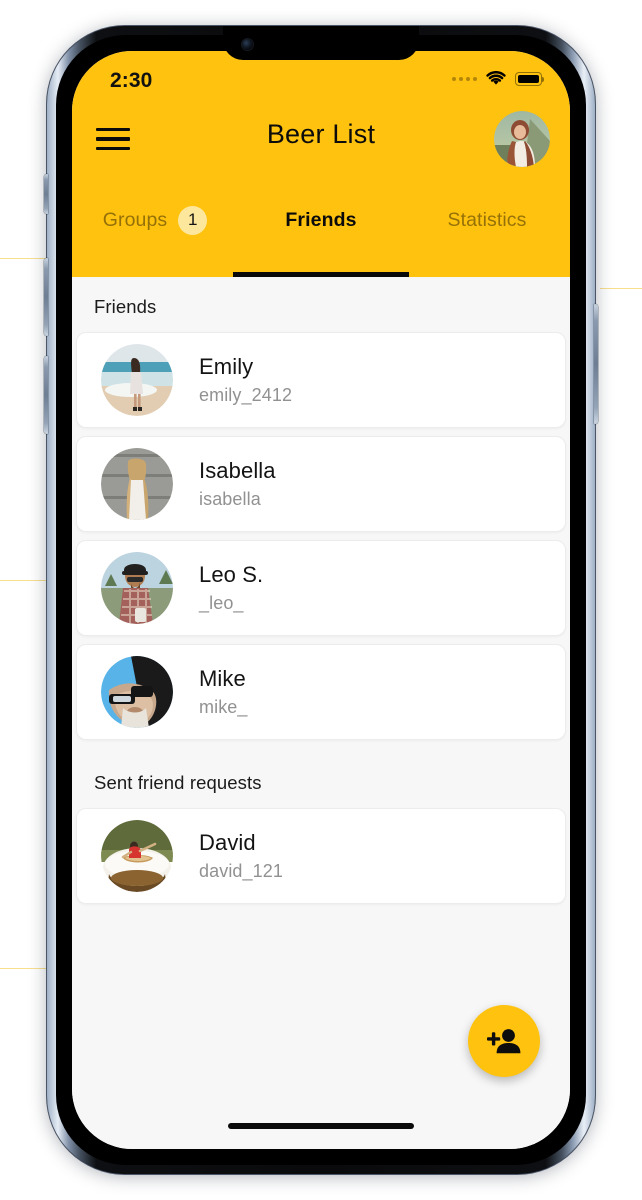 The width and height of the screenshot is (642, 1200). I want to click on add-friend-fab, so click(504, 1041).